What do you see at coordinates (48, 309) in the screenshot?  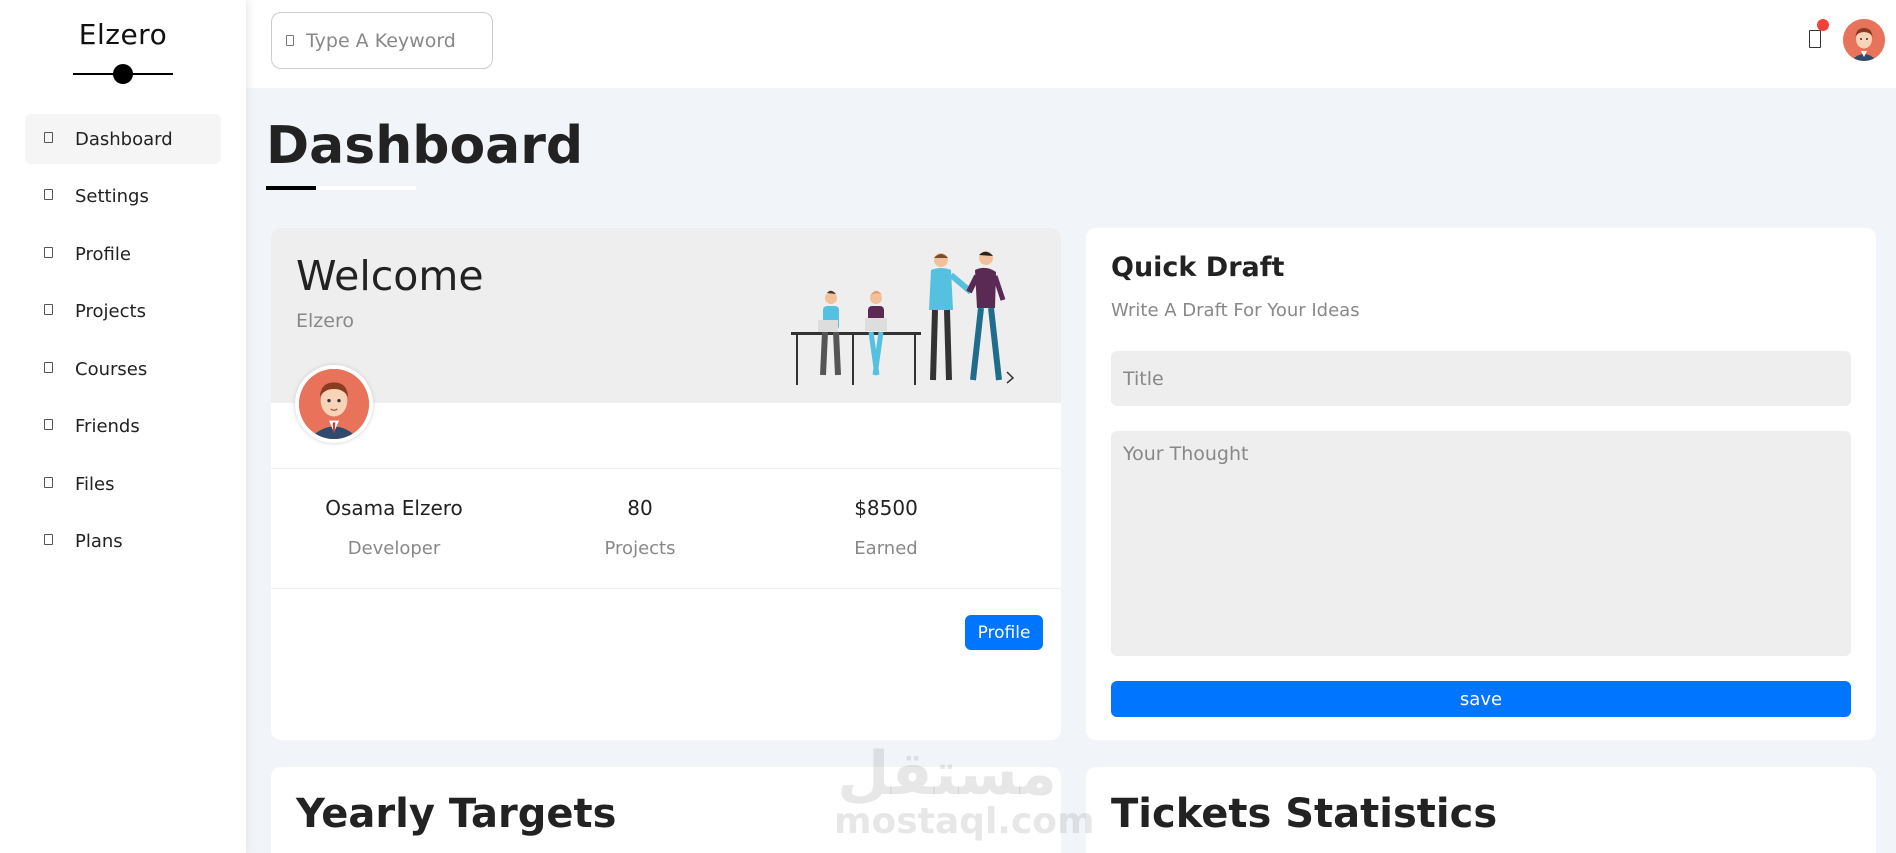 I see `projects-icon` at bounding box center [48, 309].